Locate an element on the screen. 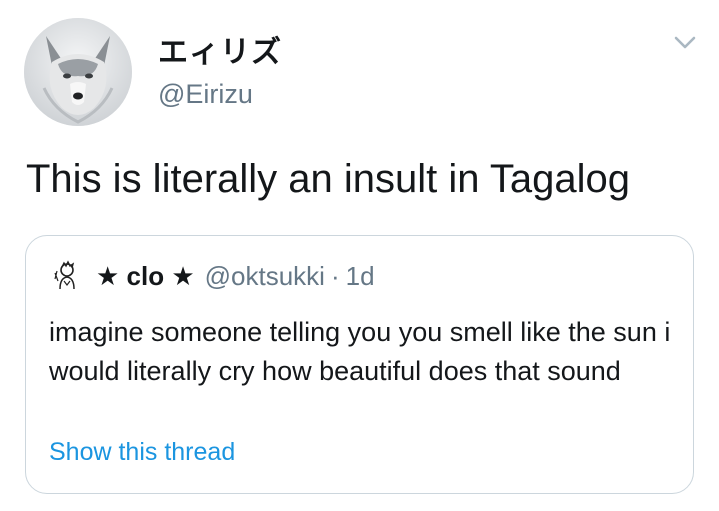  quoted-author-handle: @oktsukki is located at coordinates (265, 276).